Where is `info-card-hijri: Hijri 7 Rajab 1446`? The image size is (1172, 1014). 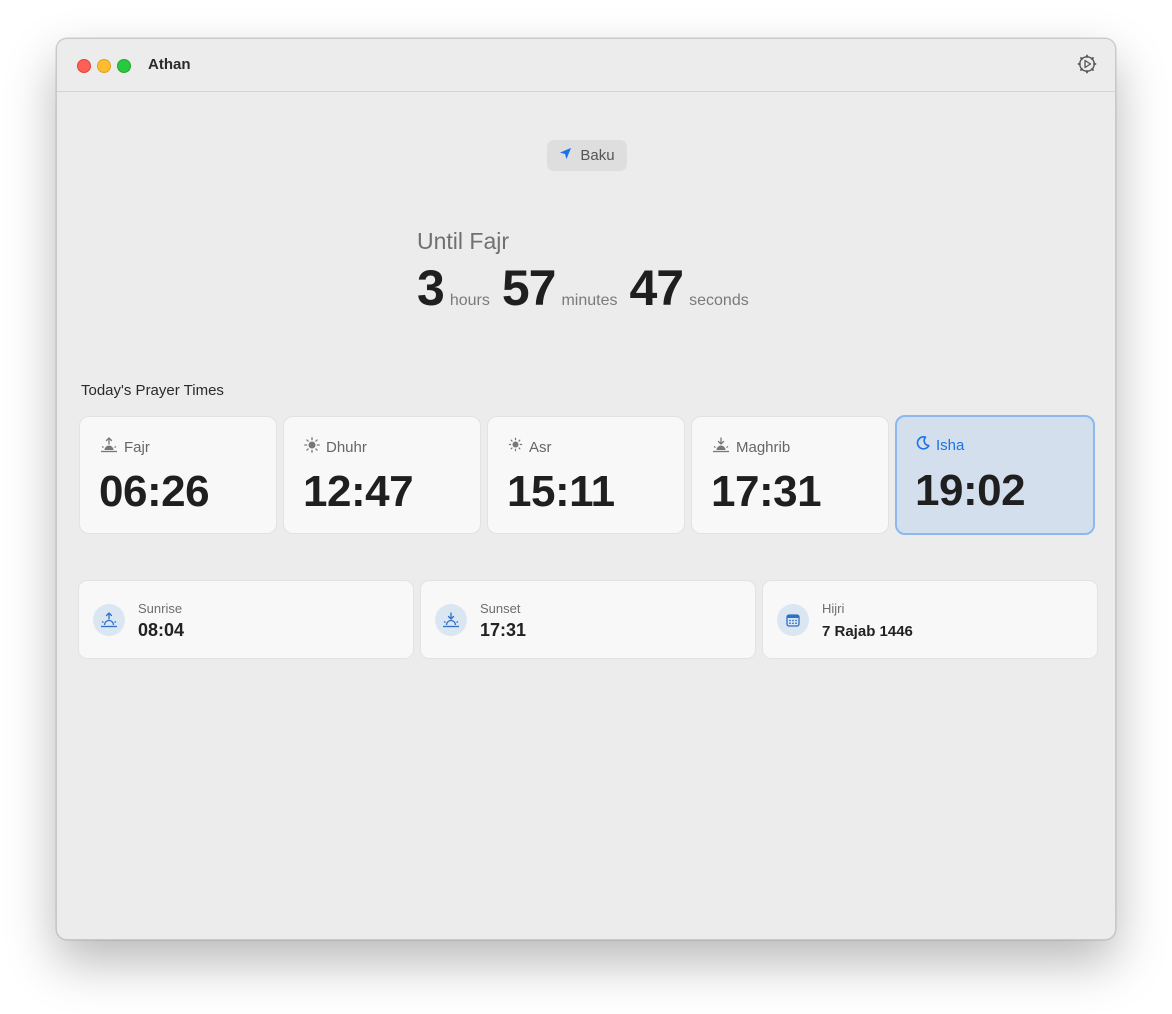
info-card-hijri: Hijri 7 Rajab 1446 is located at coordinates (930, 619).